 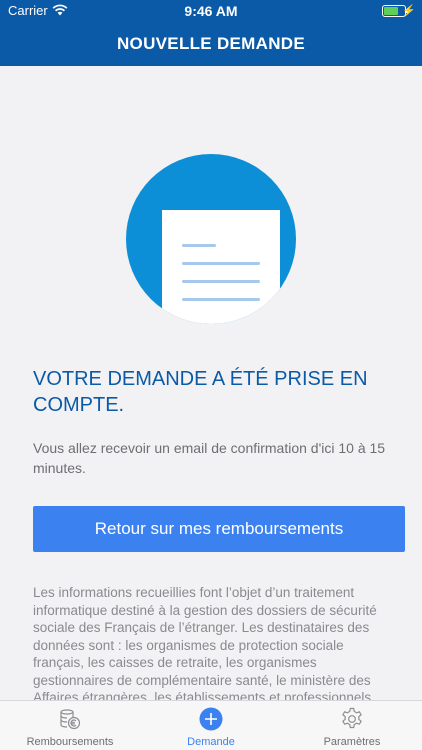 What do you see at coordinates (211, 43) in the screenshot?
I see `page-title: NOUVELLE DEMANDE` at bounding box center [211, 43].